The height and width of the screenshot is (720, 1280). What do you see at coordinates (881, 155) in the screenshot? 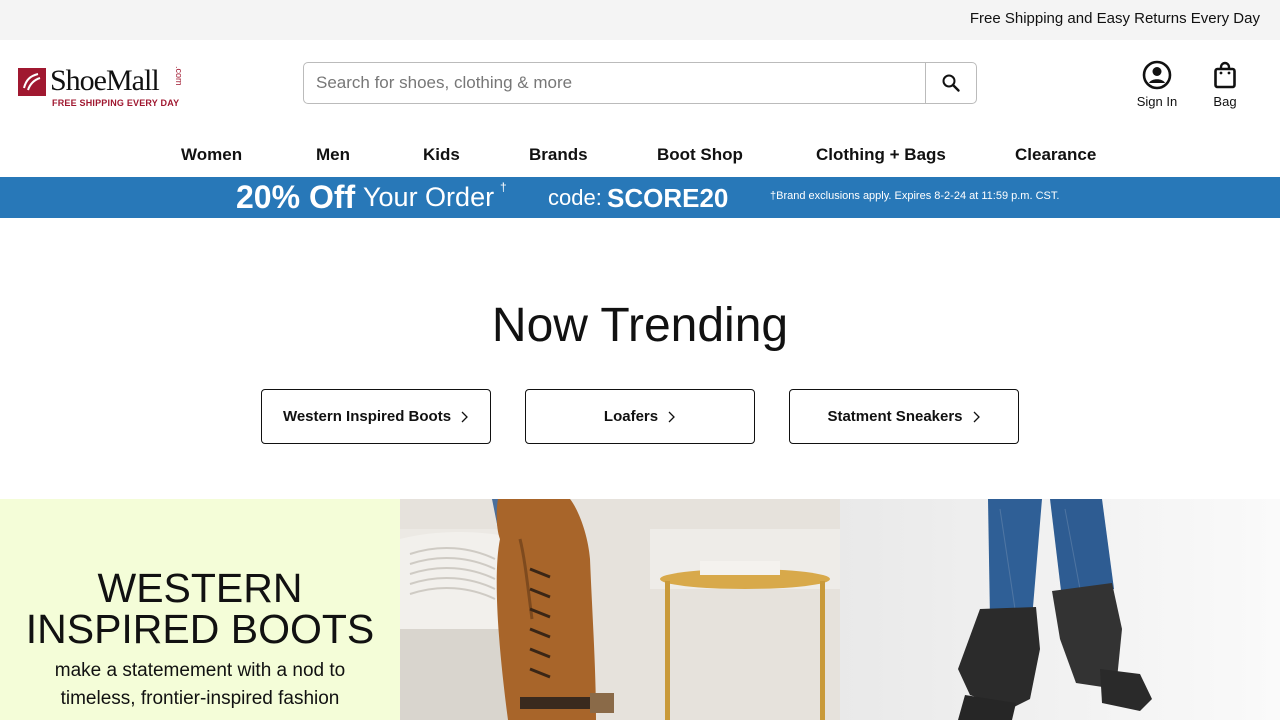
I see `nav-item-clothing-bags: Clothing + Bags` at bounding box center [881, 155].